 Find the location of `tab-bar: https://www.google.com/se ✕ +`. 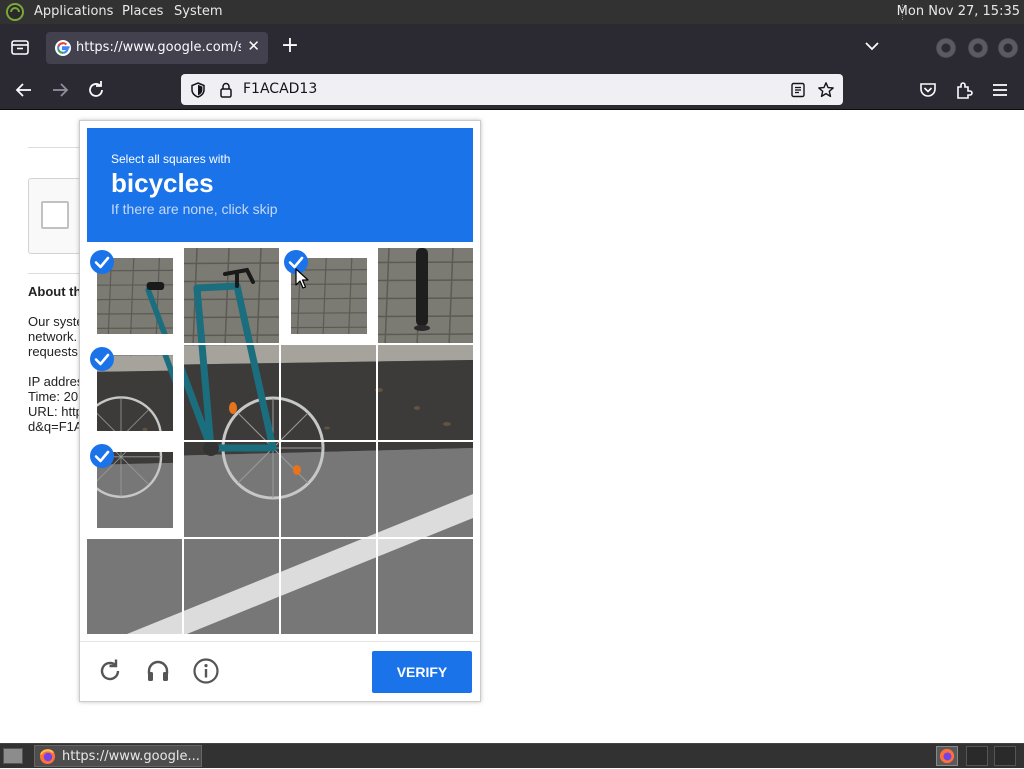

tab-bar: https://www.google.com/se ✕ + is located at coordinates (512, 47).